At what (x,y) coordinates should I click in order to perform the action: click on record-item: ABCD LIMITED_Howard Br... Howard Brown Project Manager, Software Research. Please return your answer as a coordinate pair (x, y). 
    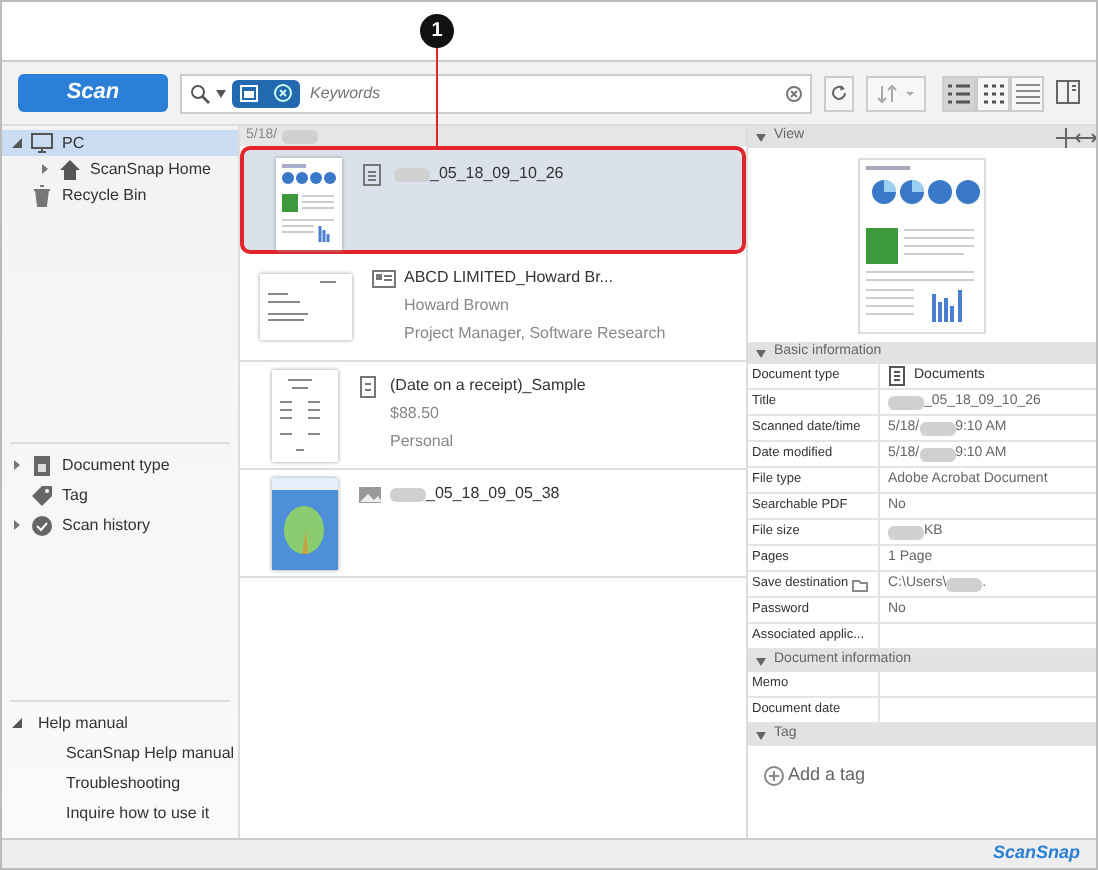
    Looking at the image, I should click on (493, 308).